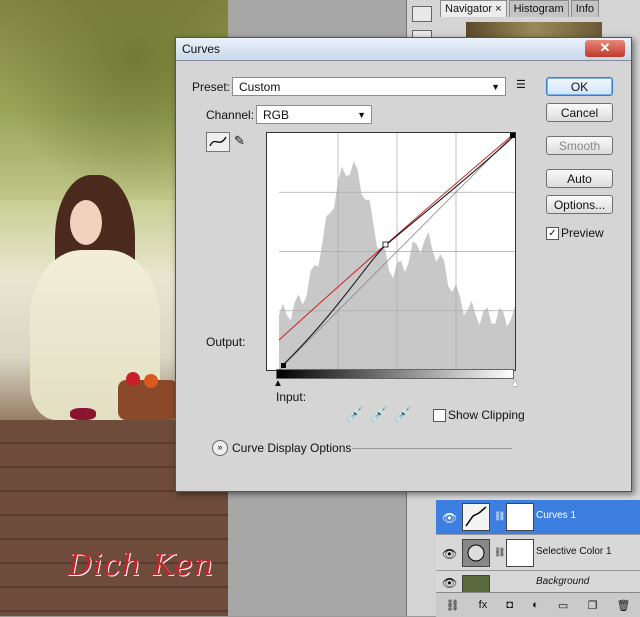  I want to click on pencil-icon: ✎, so click(239, 141).